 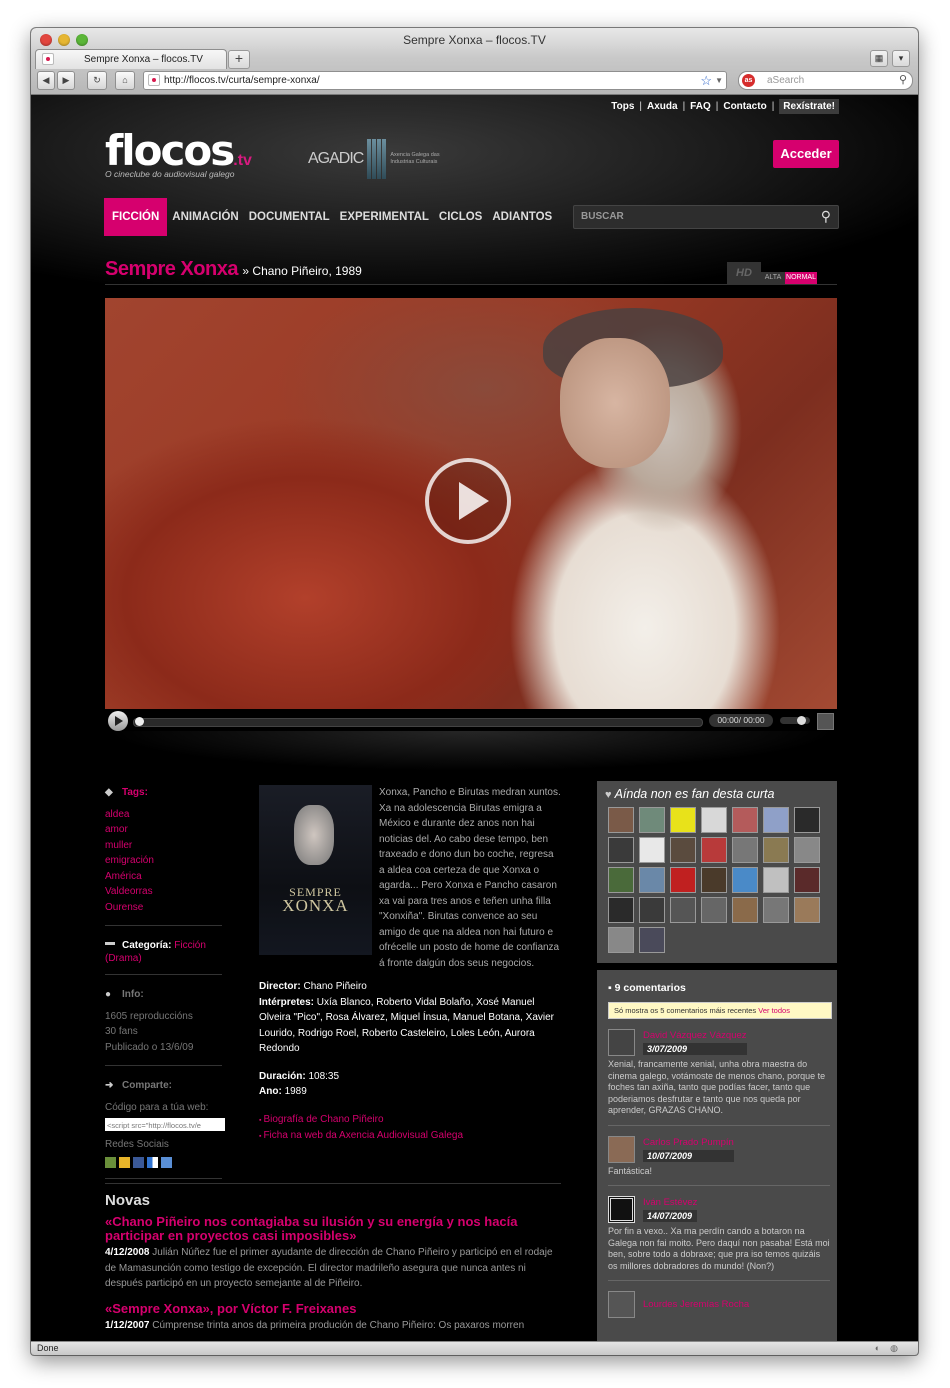 I want to click on address-bar: http://flocos.tv/curta/sempre-xonxa/ ☆ ▼, so click(x=435, y=80).